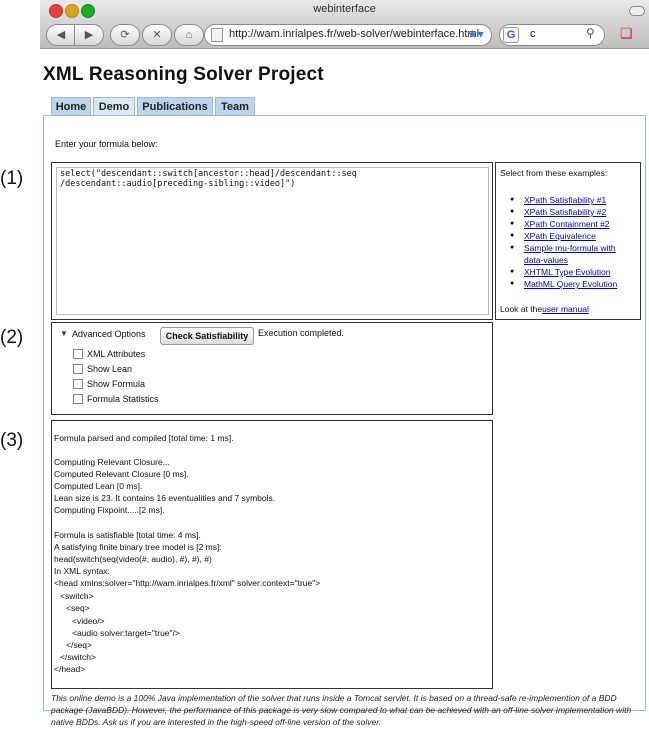 The width and height of the screenshot is (649, 740). I want to click on output-line: <audio solver:target="true"/>, so click(126, 633).